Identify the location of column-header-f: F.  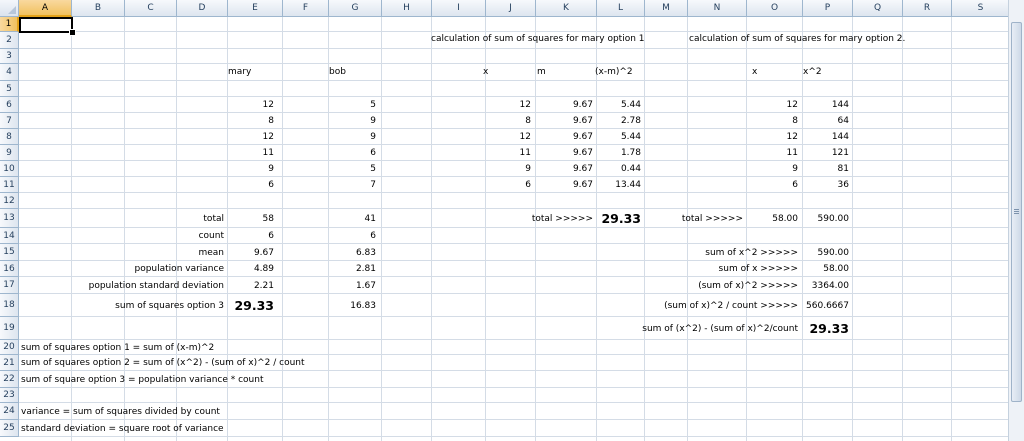
(306, 8).